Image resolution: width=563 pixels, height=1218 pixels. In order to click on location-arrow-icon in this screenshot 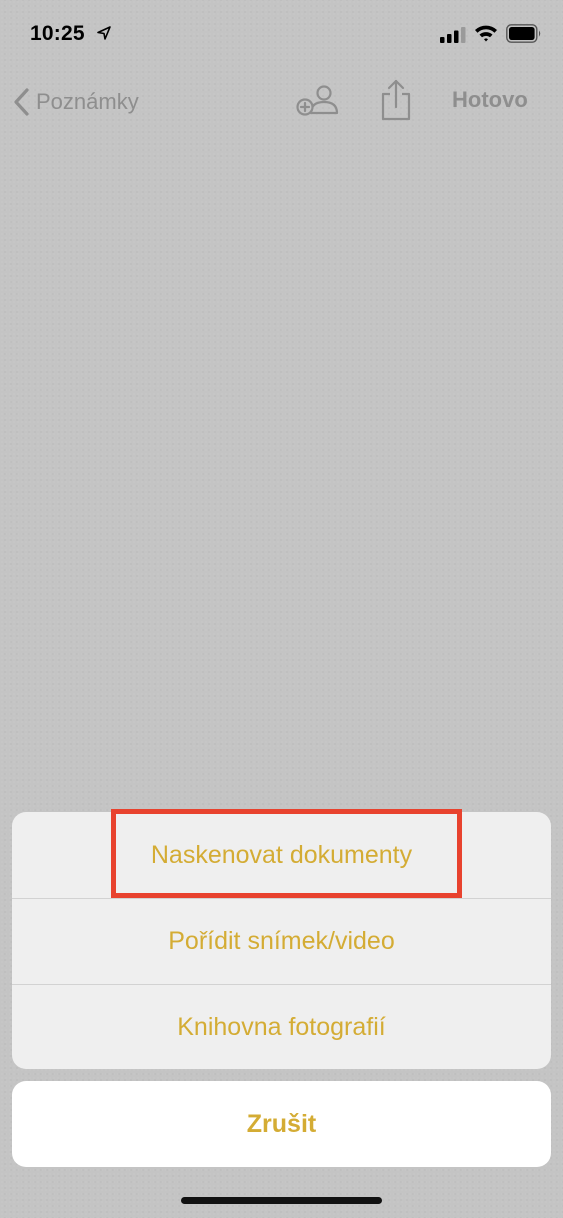, I will do `click(104, 33)`.